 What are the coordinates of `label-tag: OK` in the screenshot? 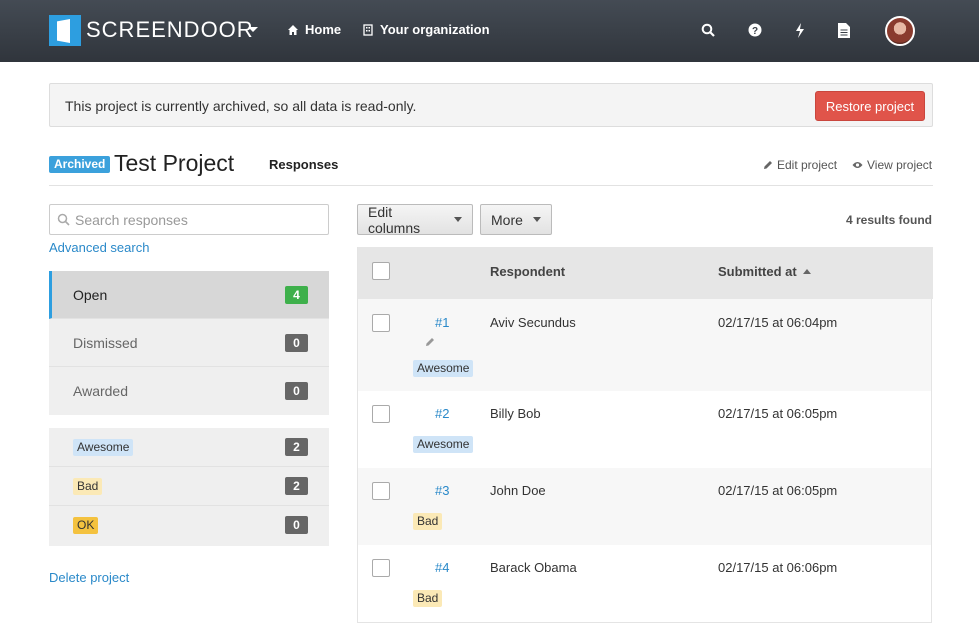 It's located at (86, 525).